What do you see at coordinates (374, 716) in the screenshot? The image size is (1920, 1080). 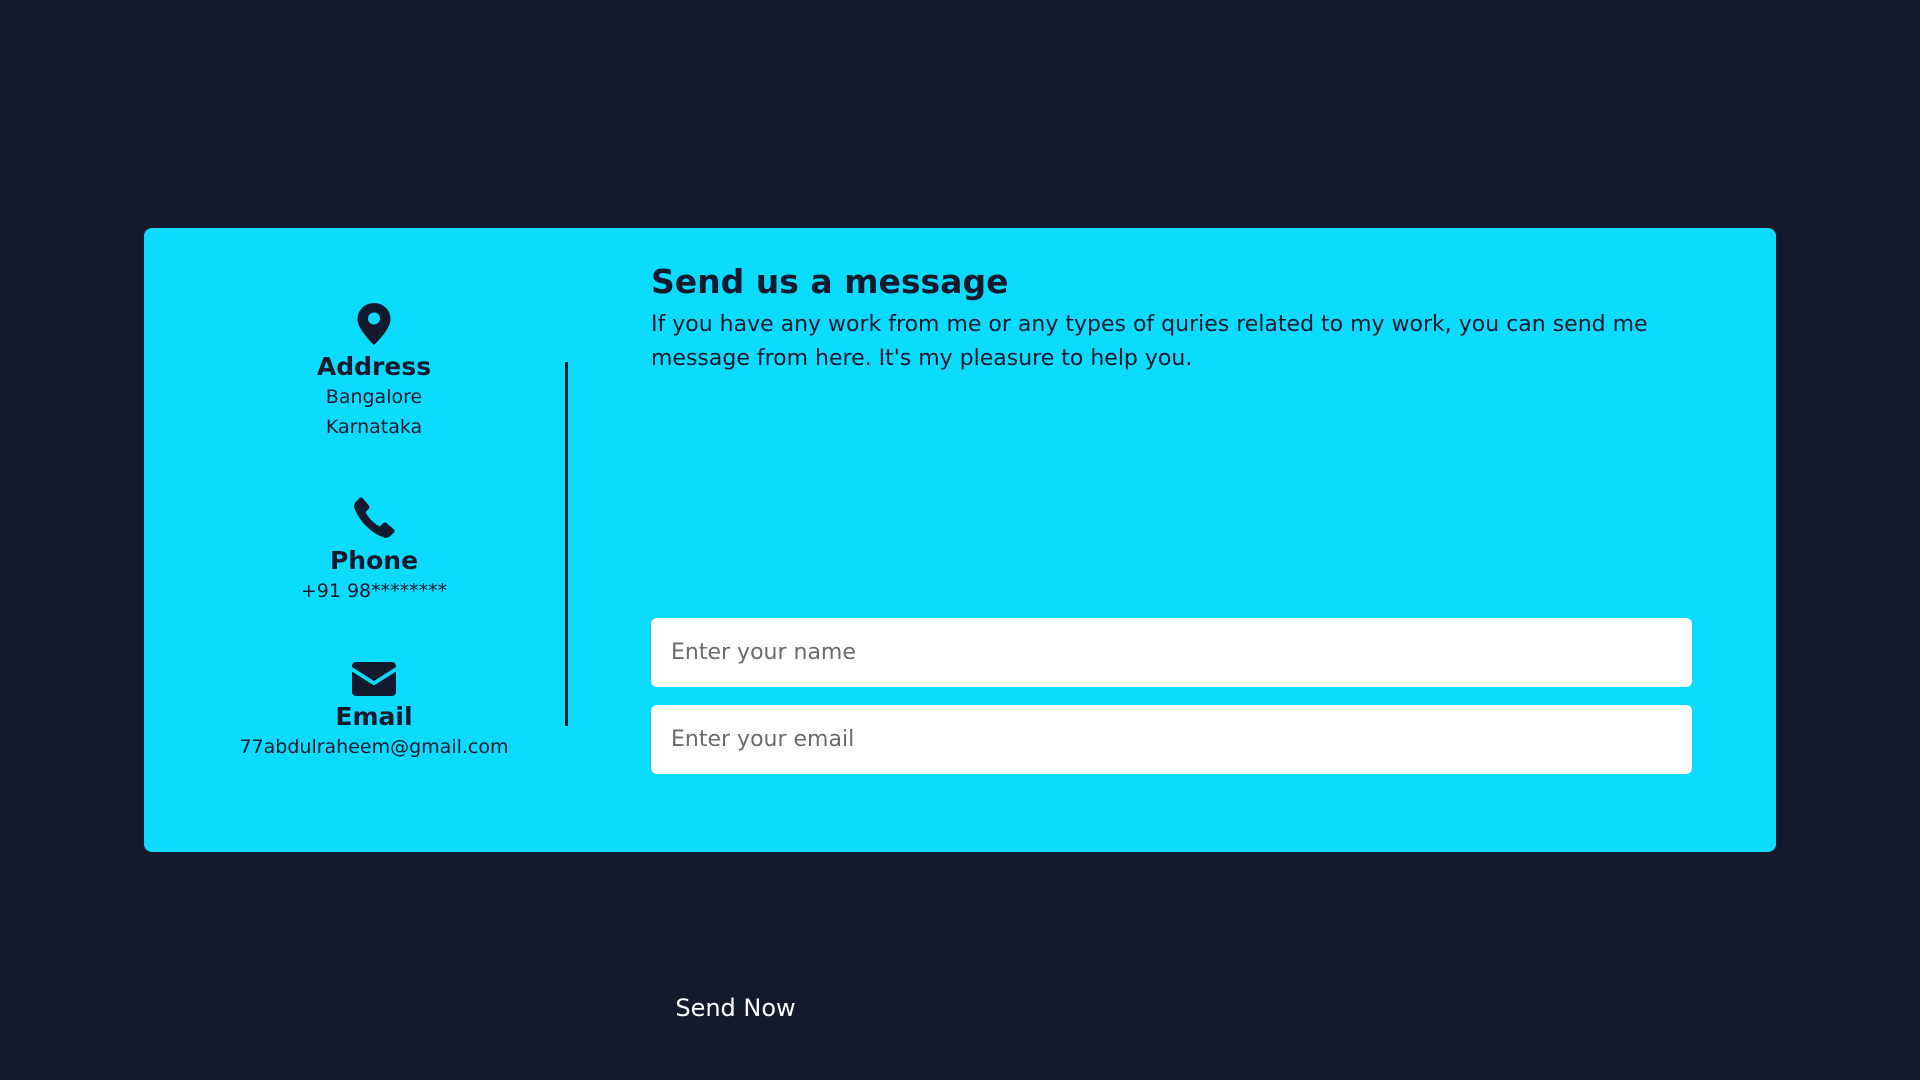 I see `email-title: Email` at bounding box center [374, 716].